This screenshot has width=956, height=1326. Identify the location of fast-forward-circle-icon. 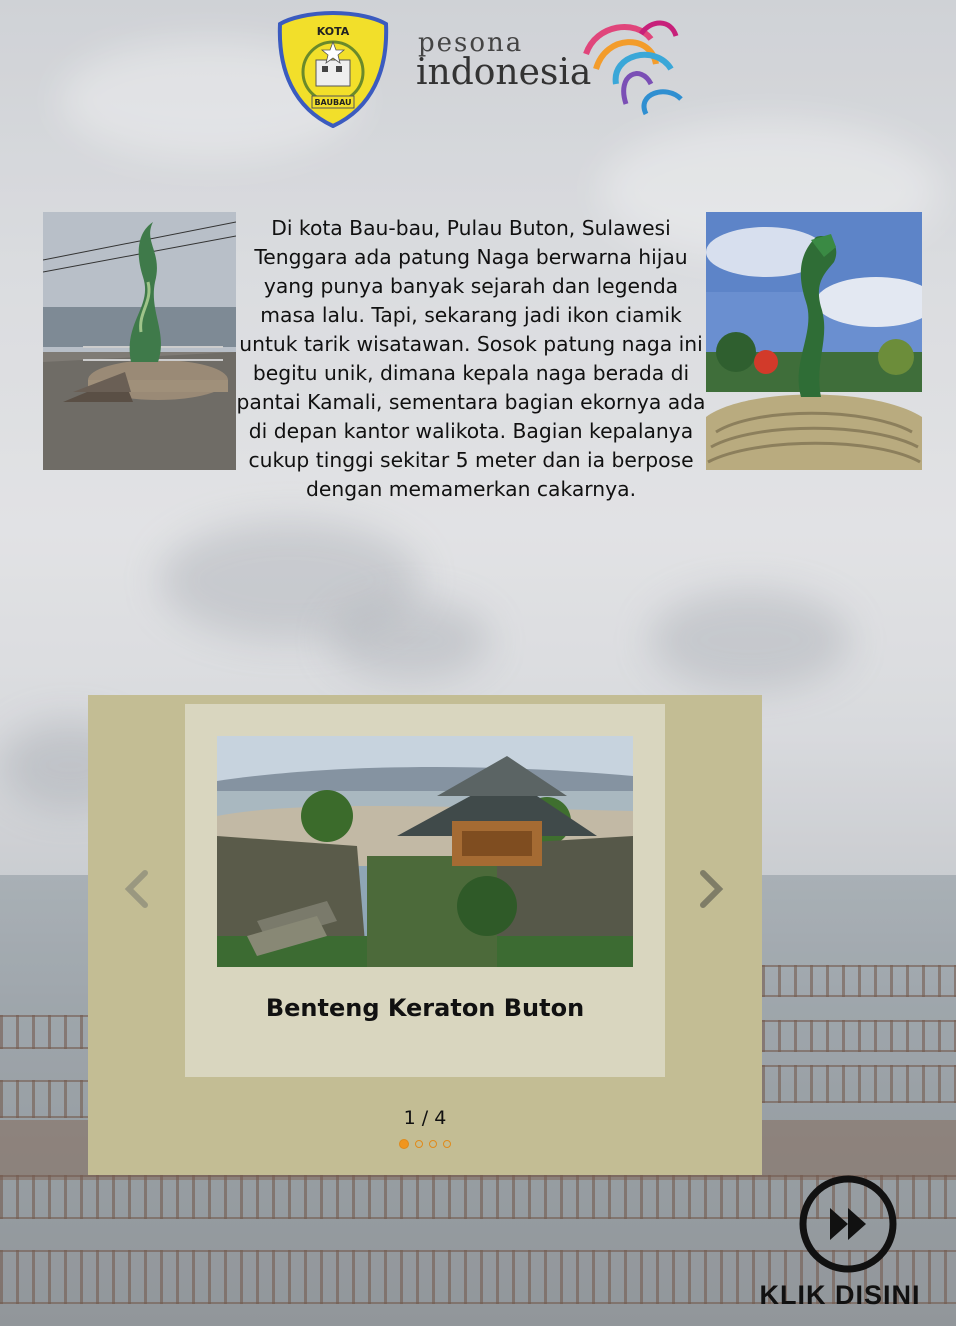
(848, 1224).